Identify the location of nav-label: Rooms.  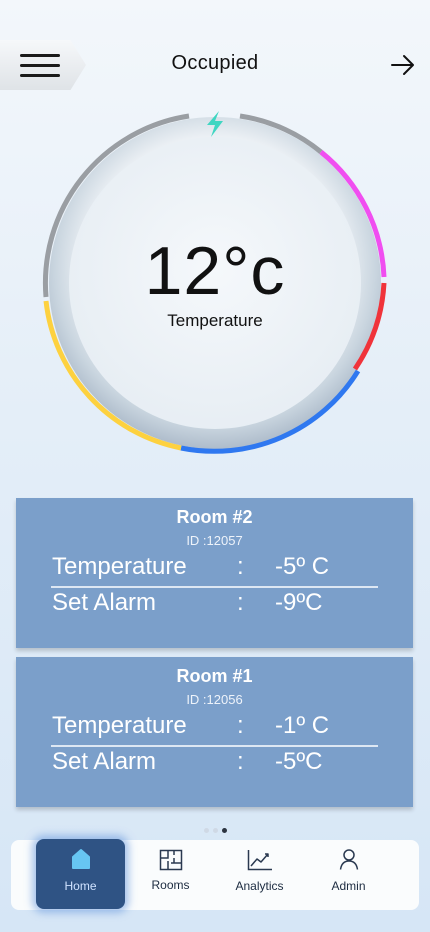
(170, 885).